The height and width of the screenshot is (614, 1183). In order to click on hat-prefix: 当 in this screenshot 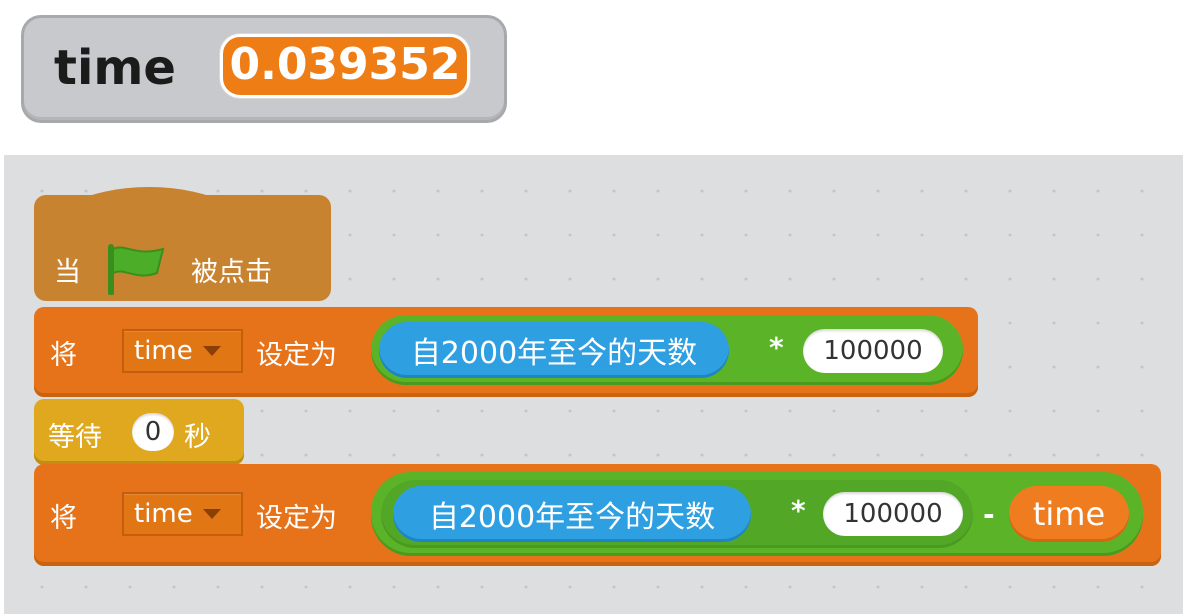, I will do `click(67, 272)`.